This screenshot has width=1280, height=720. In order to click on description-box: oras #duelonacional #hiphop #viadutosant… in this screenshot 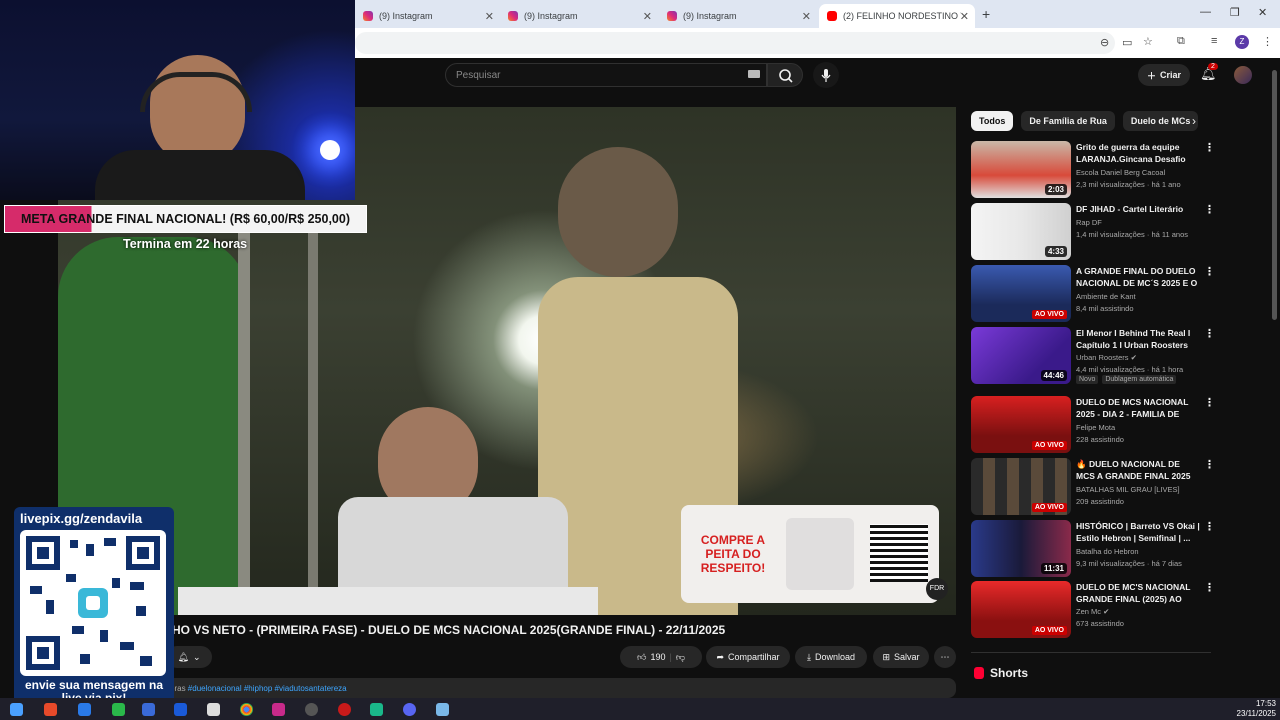, I will do `click(558, 688)`.